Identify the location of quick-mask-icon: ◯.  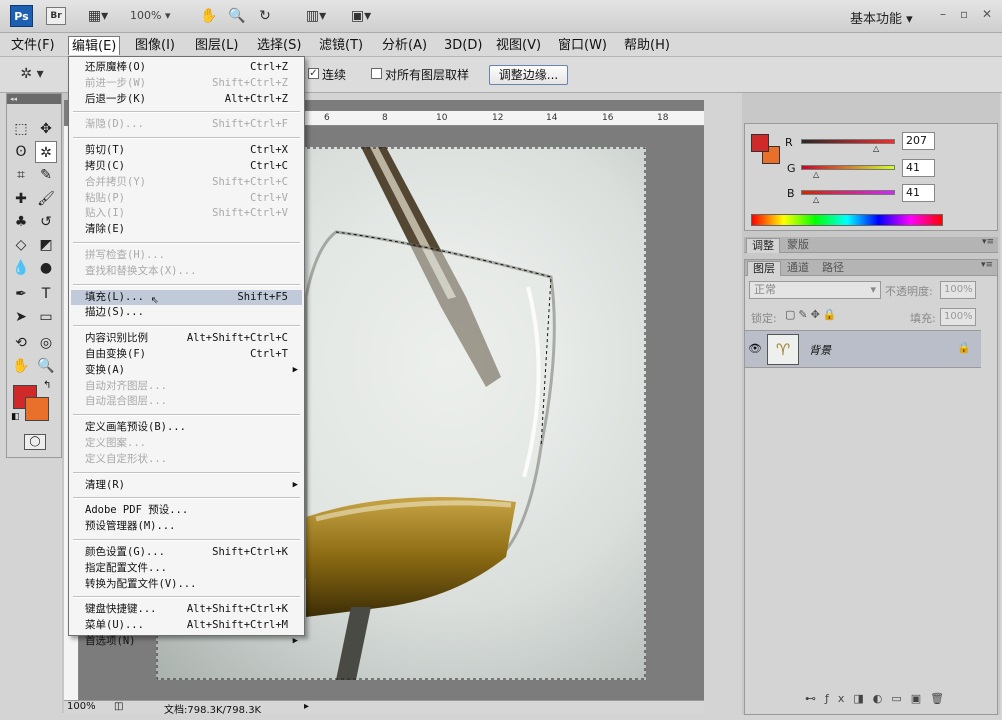
(35, 442).